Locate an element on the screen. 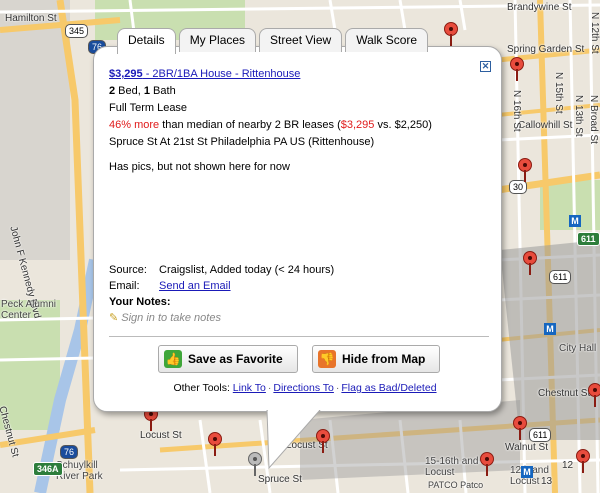 The image size is (600, 493). listing-description: Has pics, but not shown here for now is located at coordinates (199, 167).